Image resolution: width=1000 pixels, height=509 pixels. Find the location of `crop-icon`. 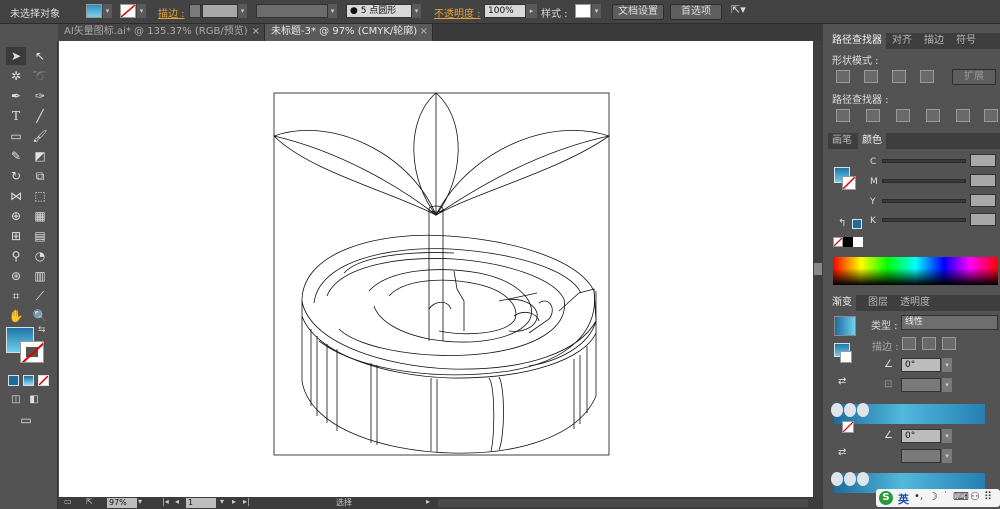

crop-icon is located at coordinates (933, 115).